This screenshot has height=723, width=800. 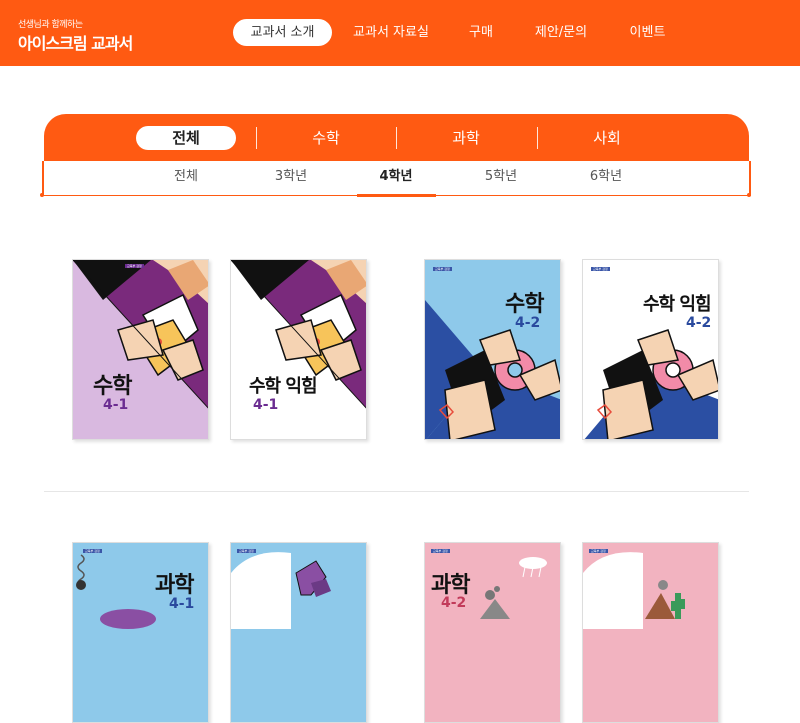 What do you see at coordinates (50, 23) in the screenshot?
I see `logo-tagline: 선생님과 함께하는` at bounding box center [50, 23].